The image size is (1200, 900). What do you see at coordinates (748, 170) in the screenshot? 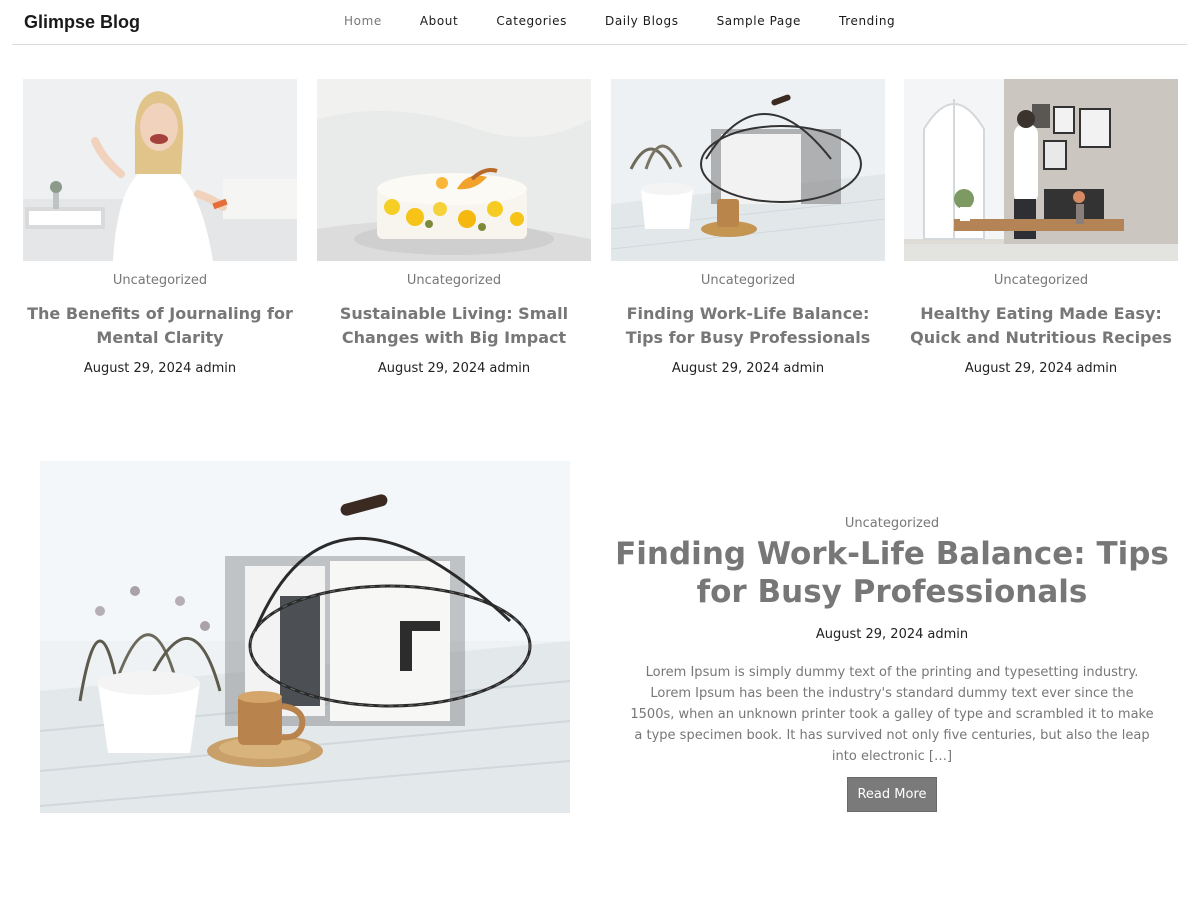
I see `post-thumbnail-basket` at bounding box center [748, 170].